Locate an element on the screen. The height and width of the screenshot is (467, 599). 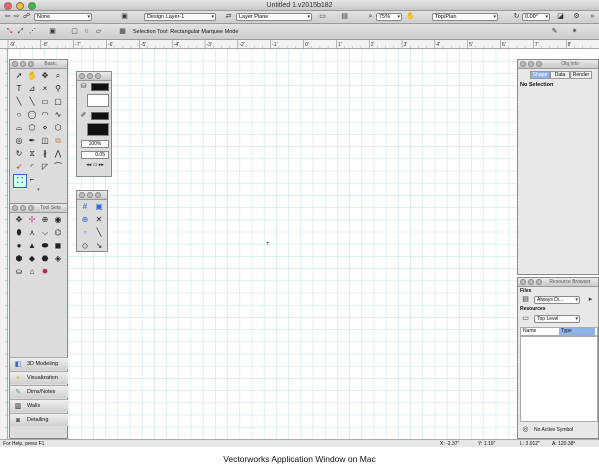
line-weight-field: 0.05 is located at coordinates (95, 155).